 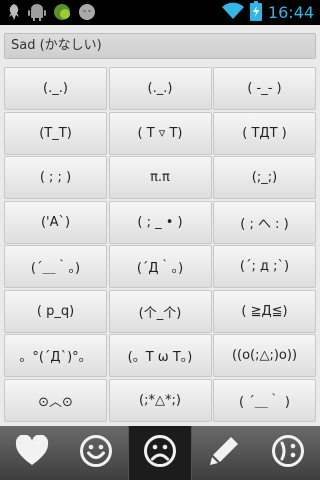 What do you see at coordinates (160, 46) in the screenshot?
I see `category-header: Sad (かなしい)` at bounding box center [160, 46].